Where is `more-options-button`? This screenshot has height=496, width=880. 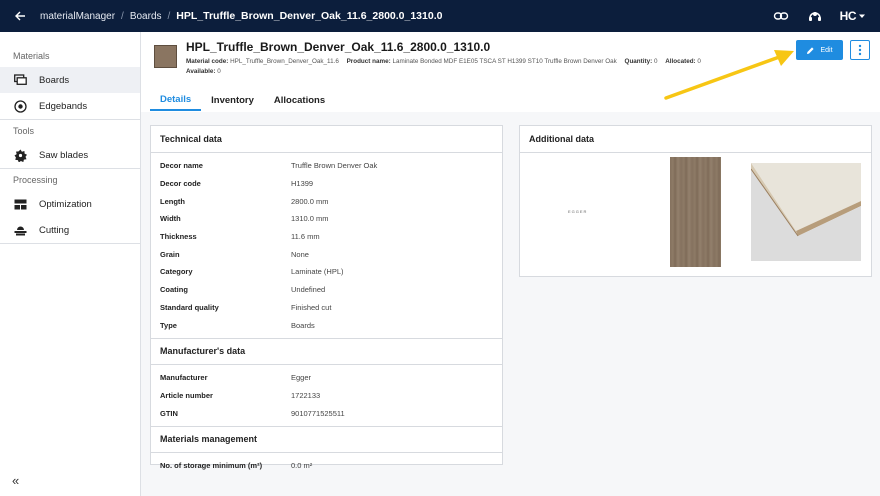 more-options-button is located at coordinates (860, 50).